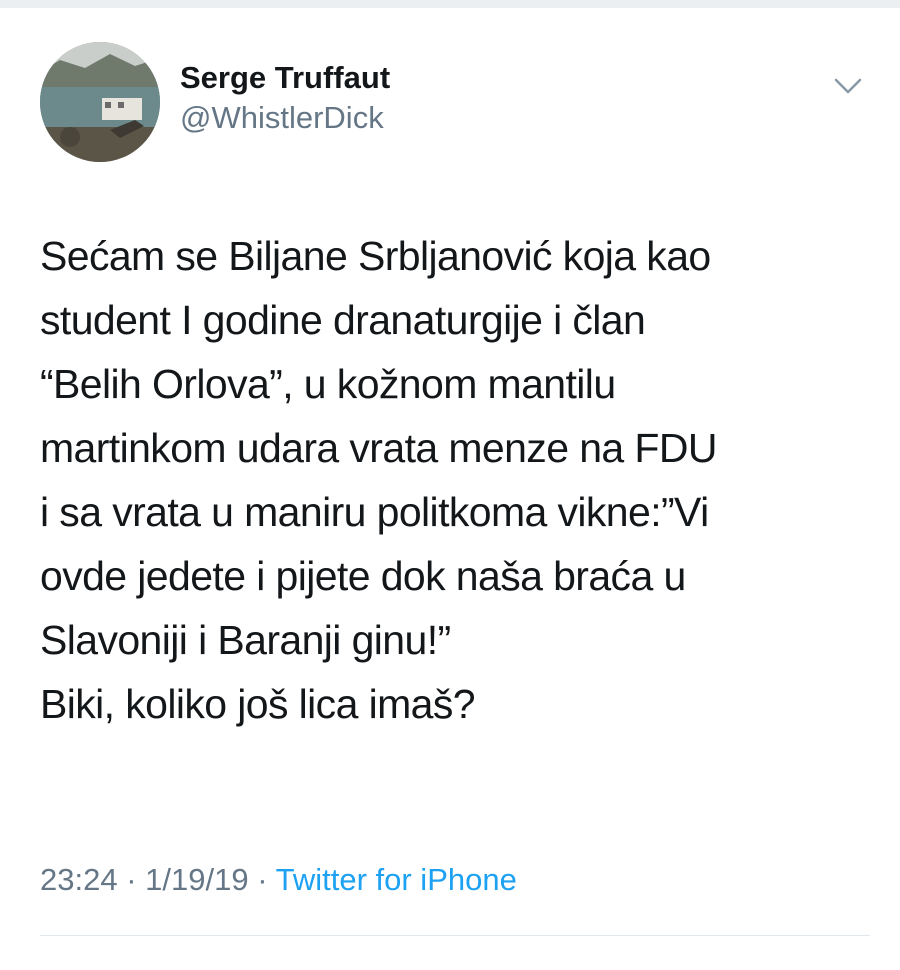  I want to click on author-block: Serge Truffaut @WhistlerDick, so click(285, 99).